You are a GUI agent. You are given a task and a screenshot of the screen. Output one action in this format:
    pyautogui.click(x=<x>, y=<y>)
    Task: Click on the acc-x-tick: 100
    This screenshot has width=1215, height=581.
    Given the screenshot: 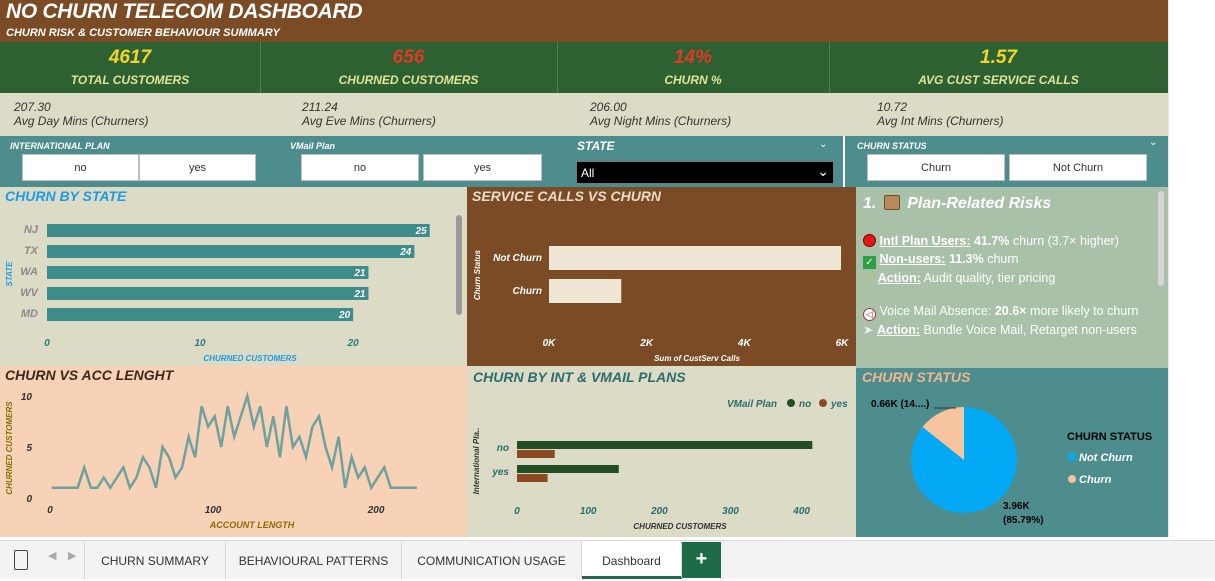 What is the action you would take?
    pyautogui.click(x=213, y=510)
    